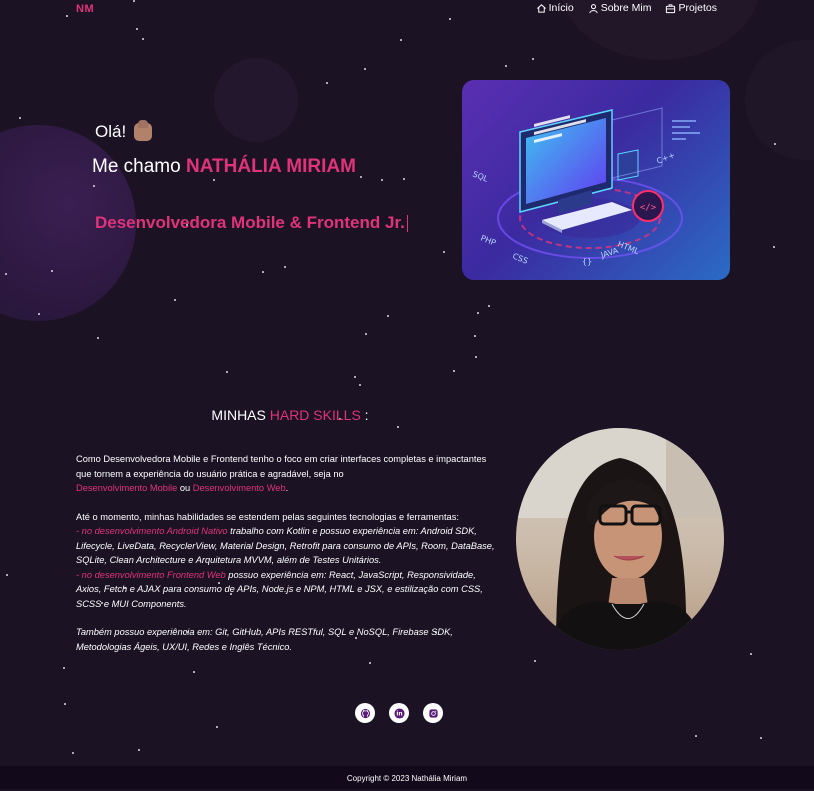  What do you see at coordinates (143, 130) in the screenshot?
I see `waving-hand-icon` at bounding box center [143, 130].